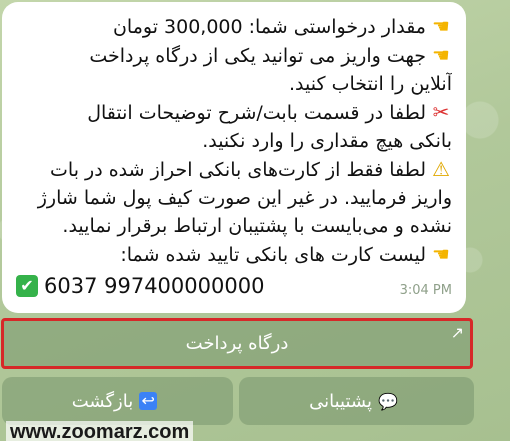  What do you see at coordinates (457, 332) in the screenshot?
I see `external-link-icon: ↗` at bounding box center [457, 332].